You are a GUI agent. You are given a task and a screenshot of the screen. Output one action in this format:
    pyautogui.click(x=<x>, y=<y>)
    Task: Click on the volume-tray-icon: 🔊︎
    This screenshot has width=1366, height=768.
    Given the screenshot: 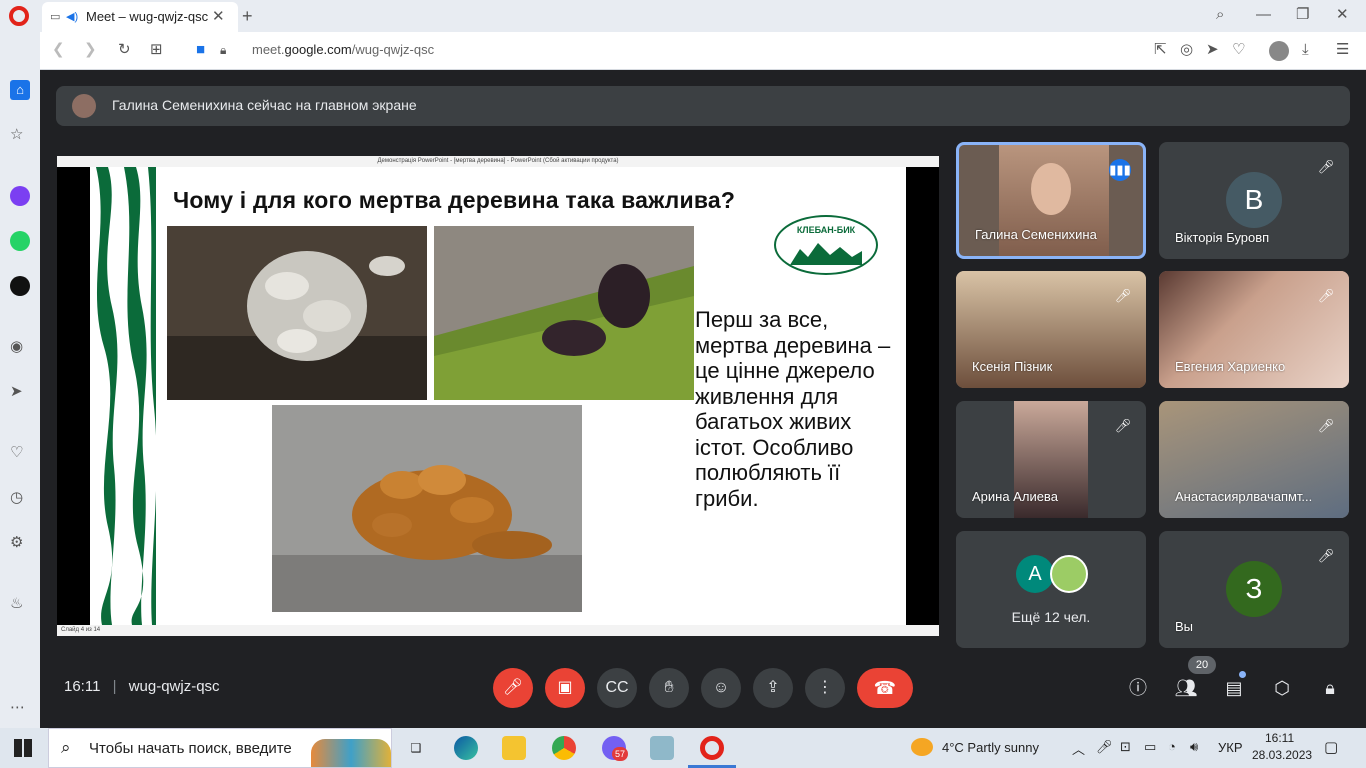 What is the action you would take?
    pyautogui.click(x=1194, y=747)
    